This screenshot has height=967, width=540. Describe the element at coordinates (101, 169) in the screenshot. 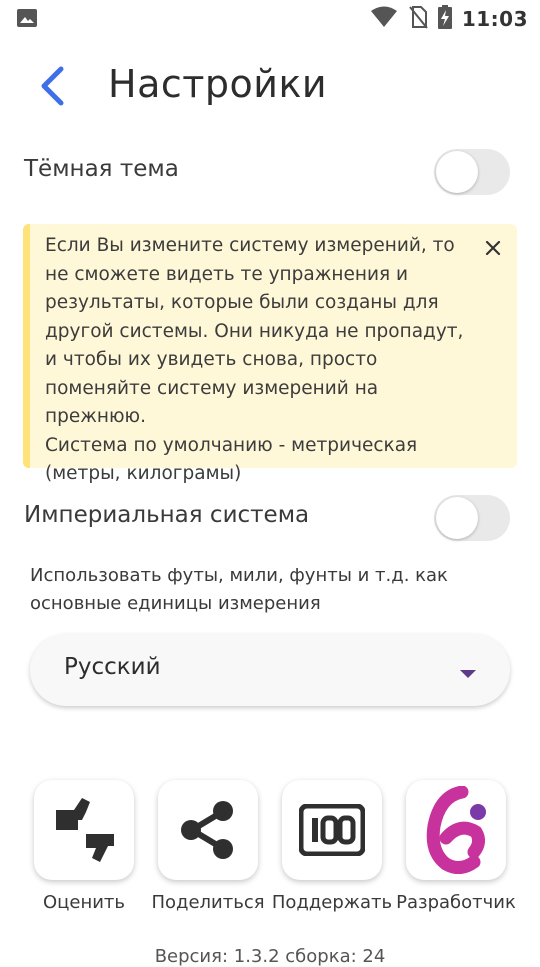

I see `dark-theme-label: Тёмная тема` at that location.